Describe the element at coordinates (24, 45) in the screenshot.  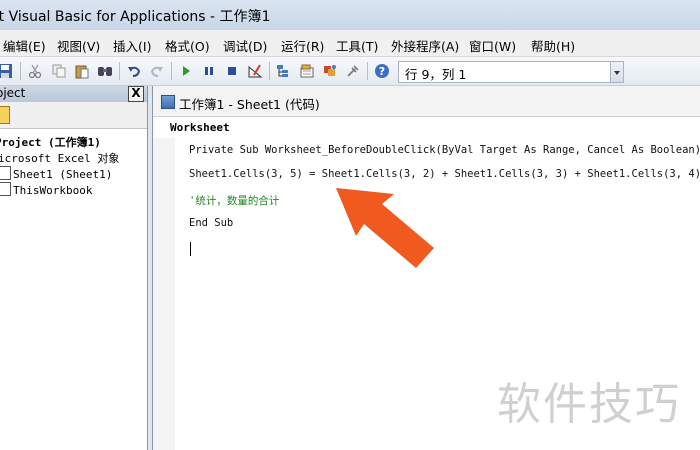
I see `menu-edit: 编辑(E)` at that location.